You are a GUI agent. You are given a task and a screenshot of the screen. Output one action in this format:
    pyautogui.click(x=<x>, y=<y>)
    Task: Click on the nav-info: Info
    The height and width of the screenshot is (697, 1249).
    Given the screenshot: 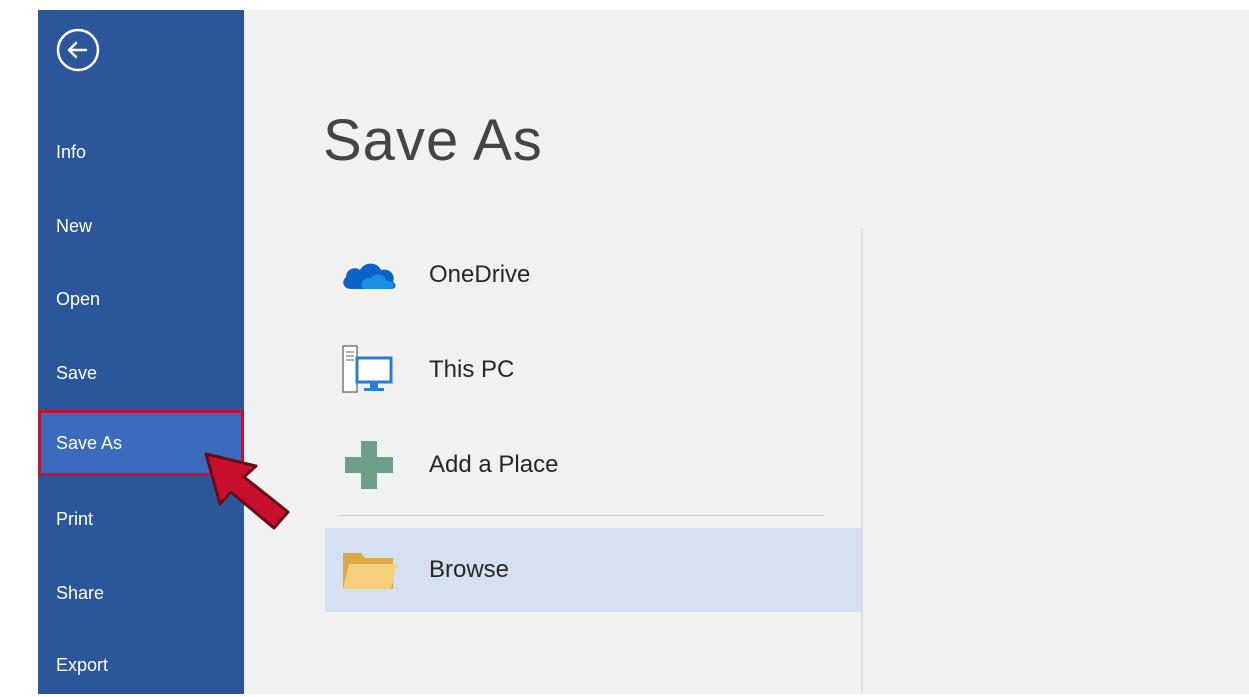 What is the action you would take?
    pyautogui.click(x=141, y=152)
    